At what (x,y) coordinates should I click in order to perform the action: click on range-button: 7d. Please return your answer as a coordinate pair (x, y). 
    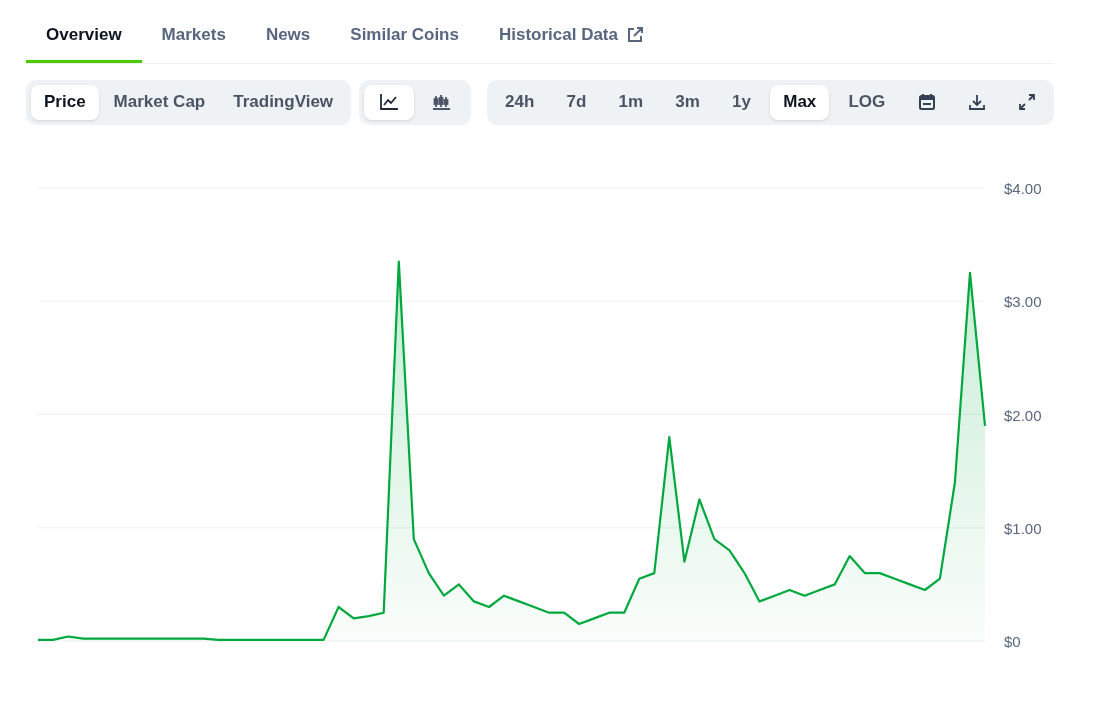
    Looking at the image, I should click on (576, 102).